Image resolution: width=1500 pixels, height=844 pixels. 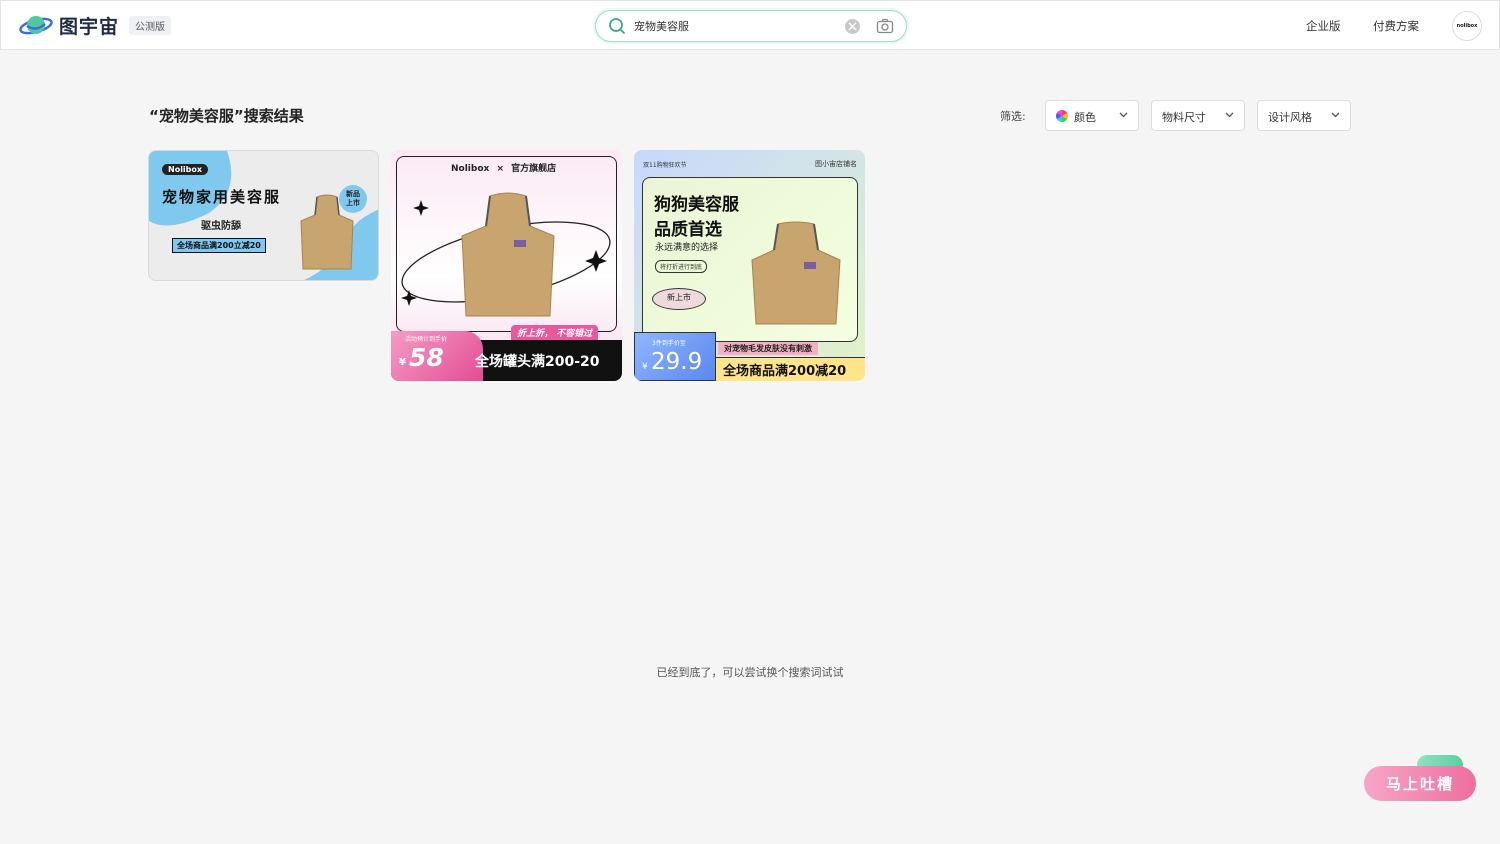 I want to click on card-headline: 宠物家用美容服, so click(x=222, y=197).